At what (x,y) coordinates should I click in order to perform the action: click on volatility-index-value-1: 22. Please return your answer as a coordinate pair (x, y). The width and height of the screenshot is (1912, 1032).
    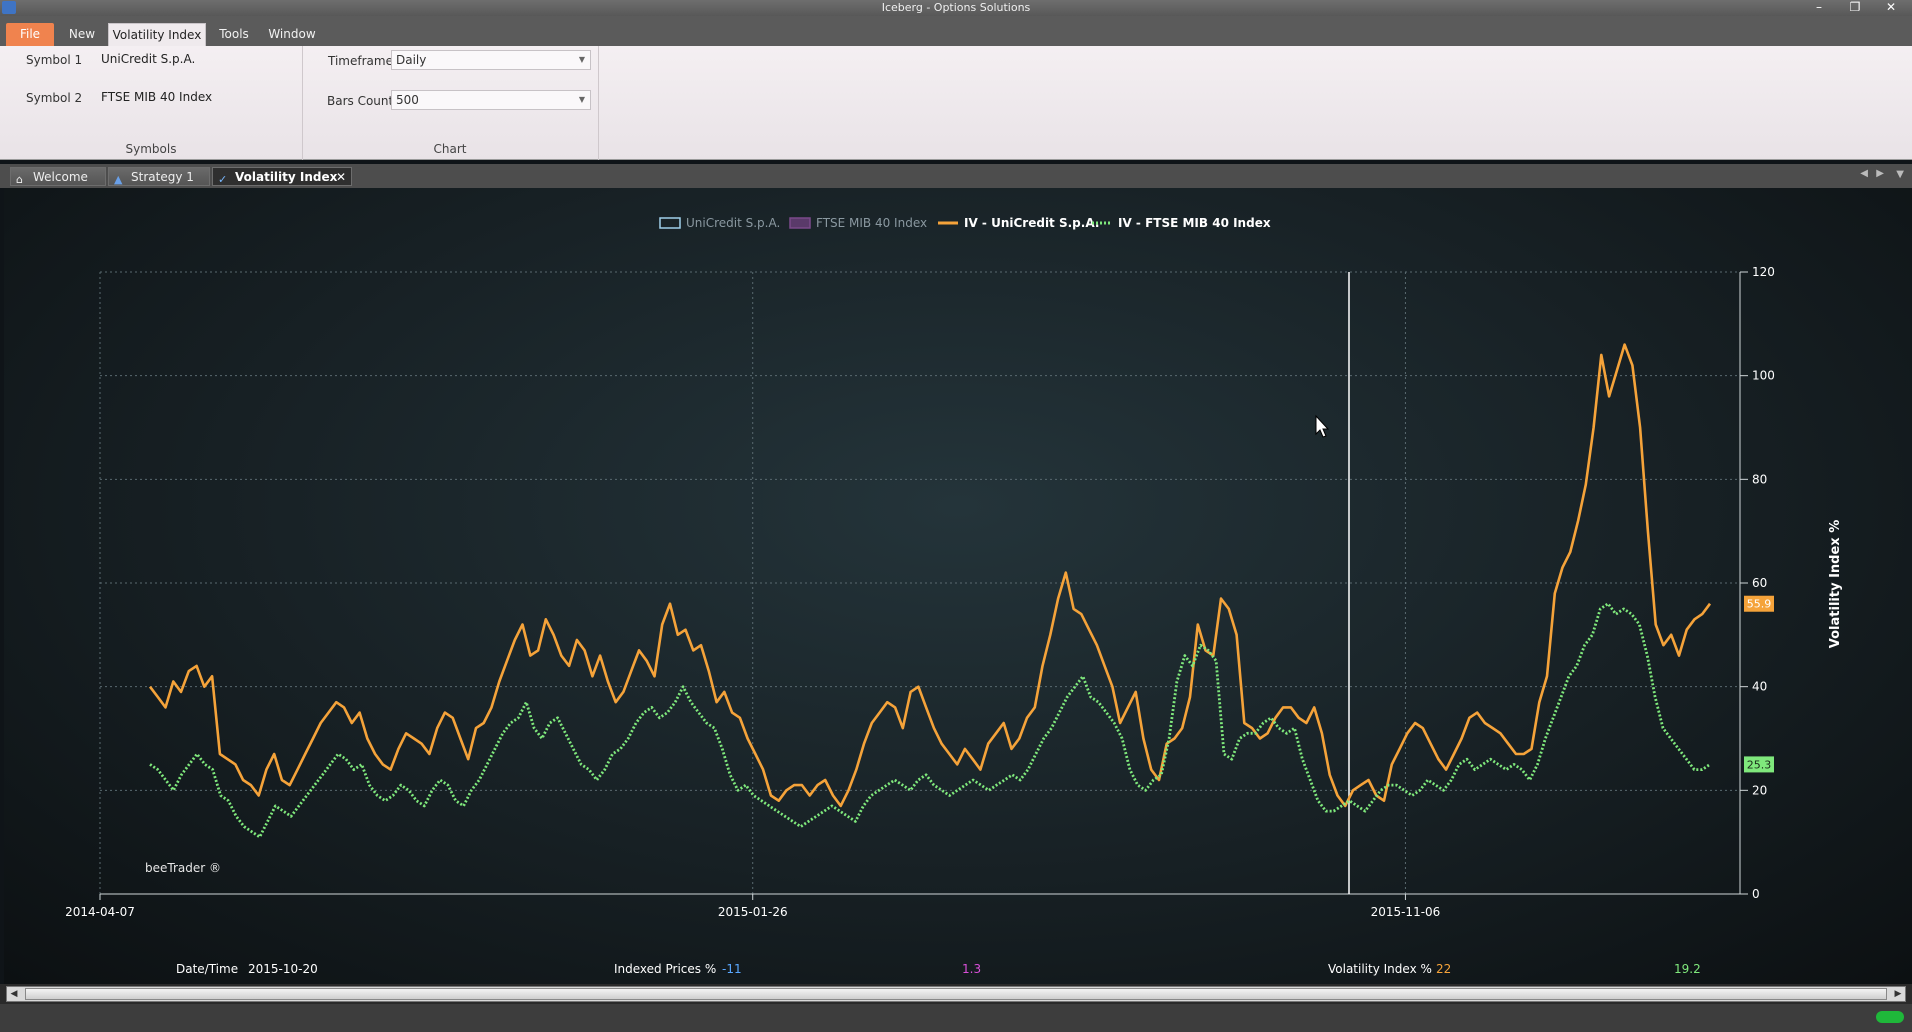
    Looking at the image, I should click on (1443, 969).